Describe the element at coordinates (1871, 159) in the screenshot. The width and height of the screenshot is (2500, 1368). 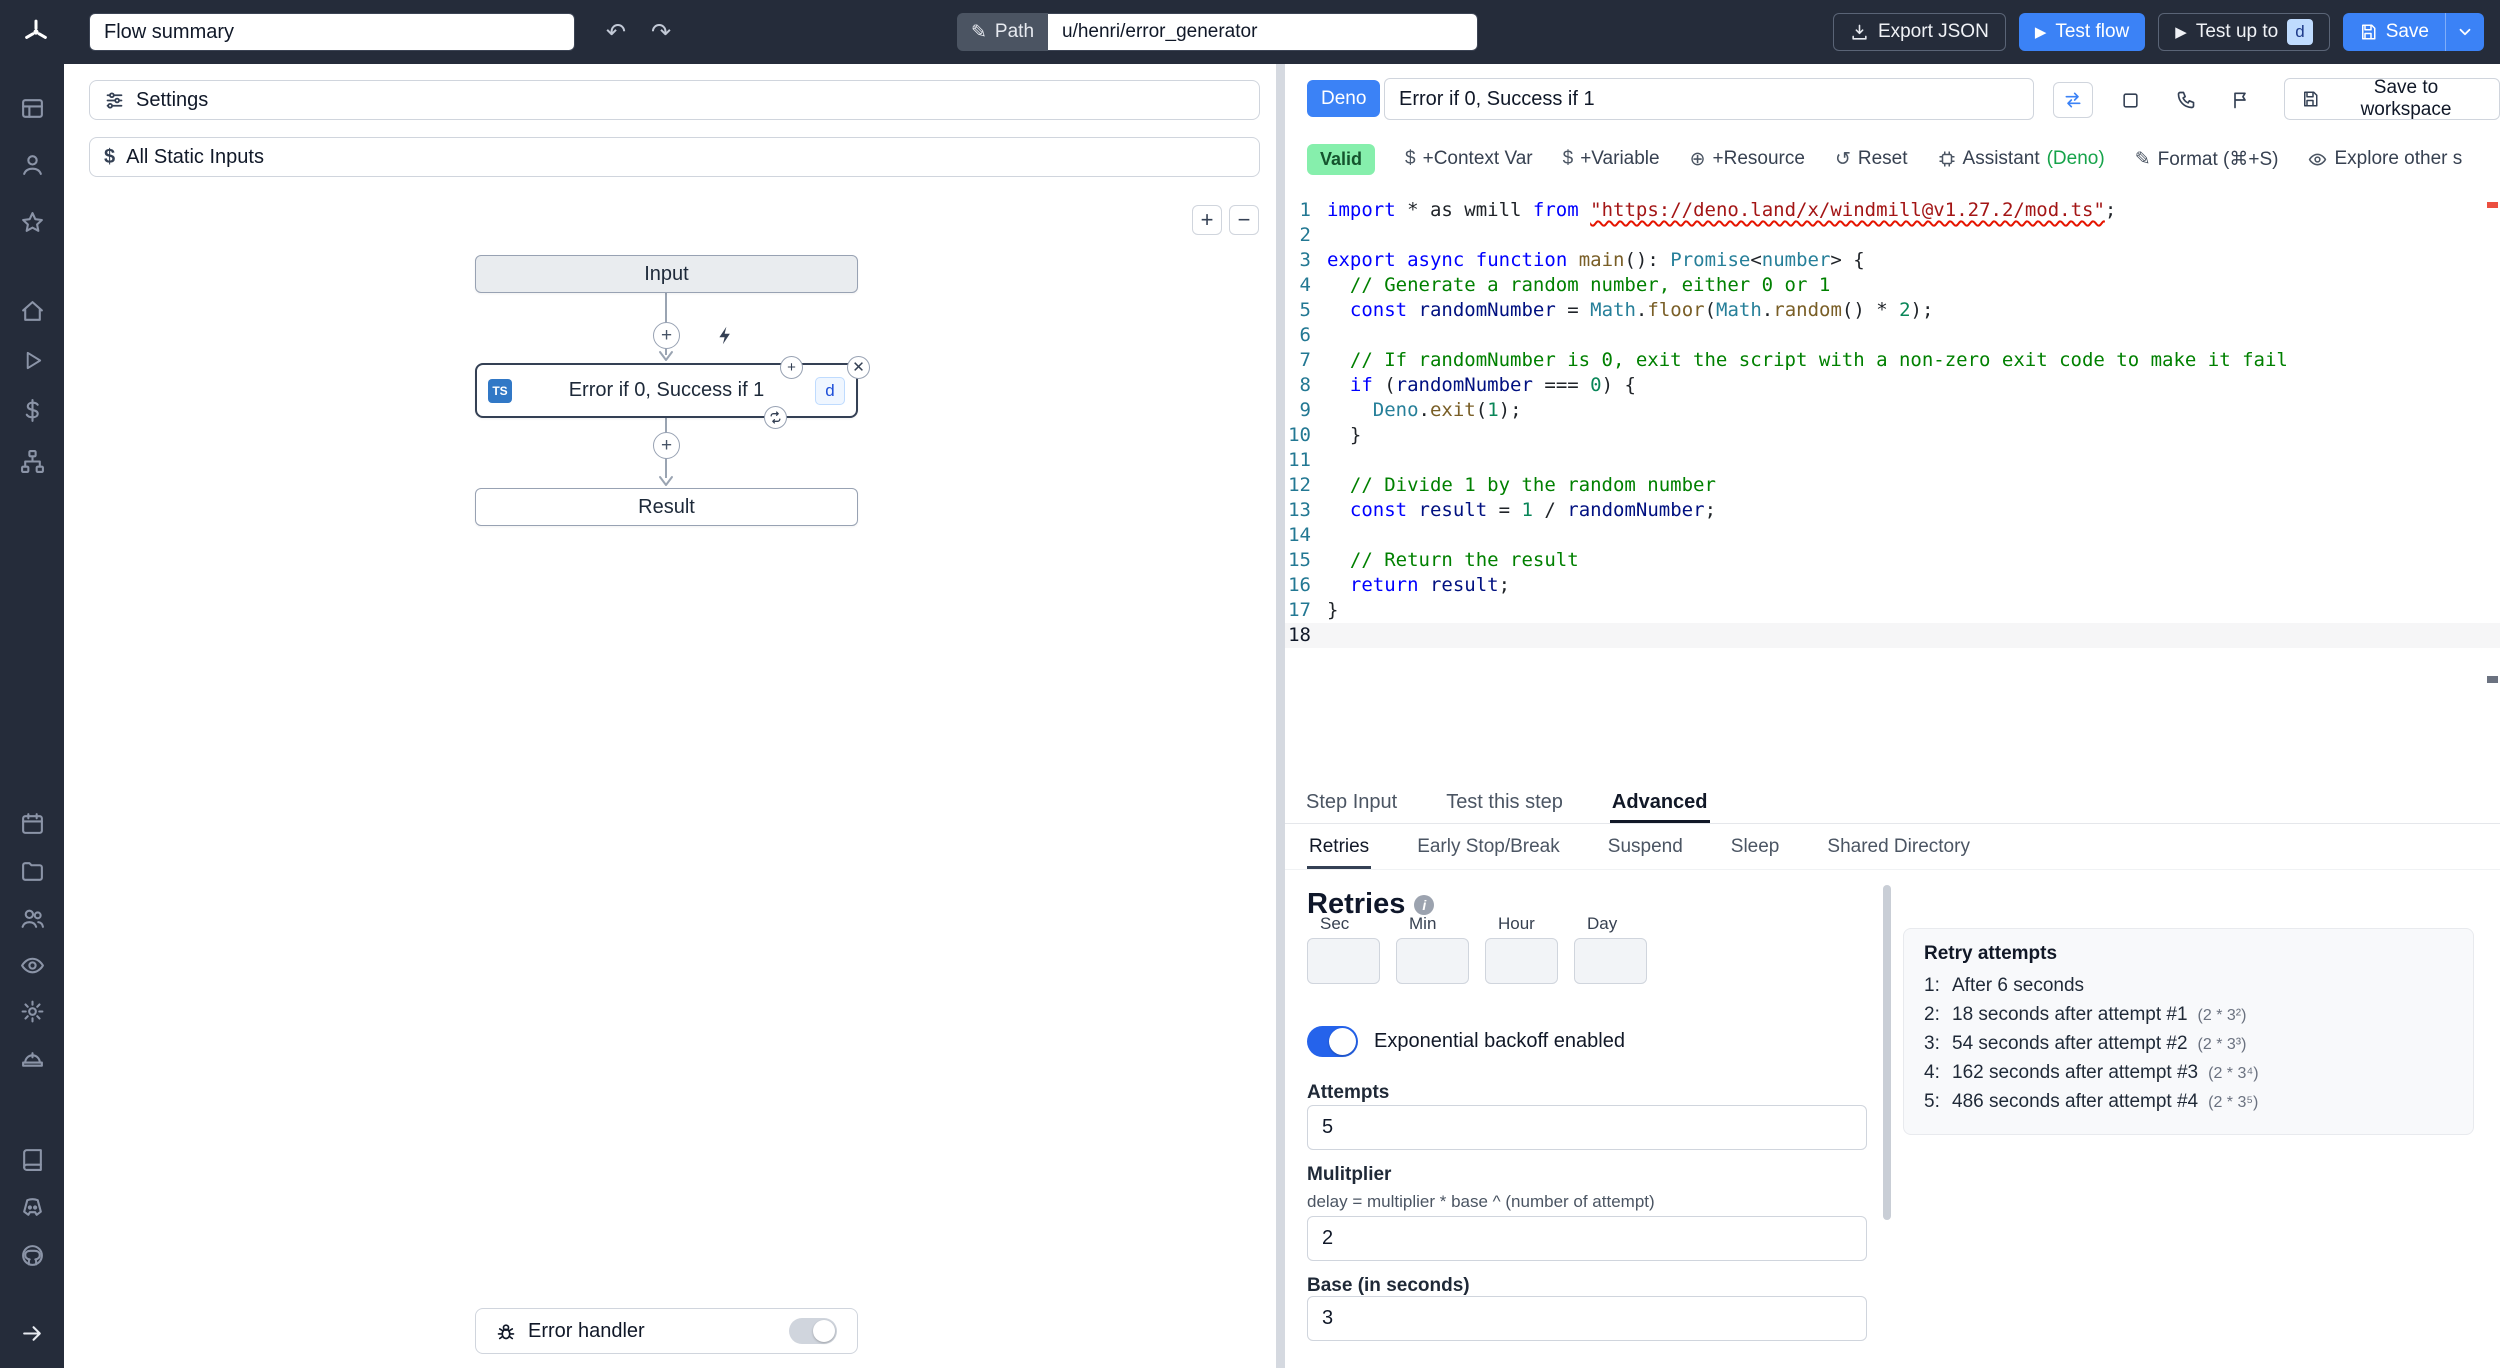
I see `reset-button: ↺ Reset` at that location.